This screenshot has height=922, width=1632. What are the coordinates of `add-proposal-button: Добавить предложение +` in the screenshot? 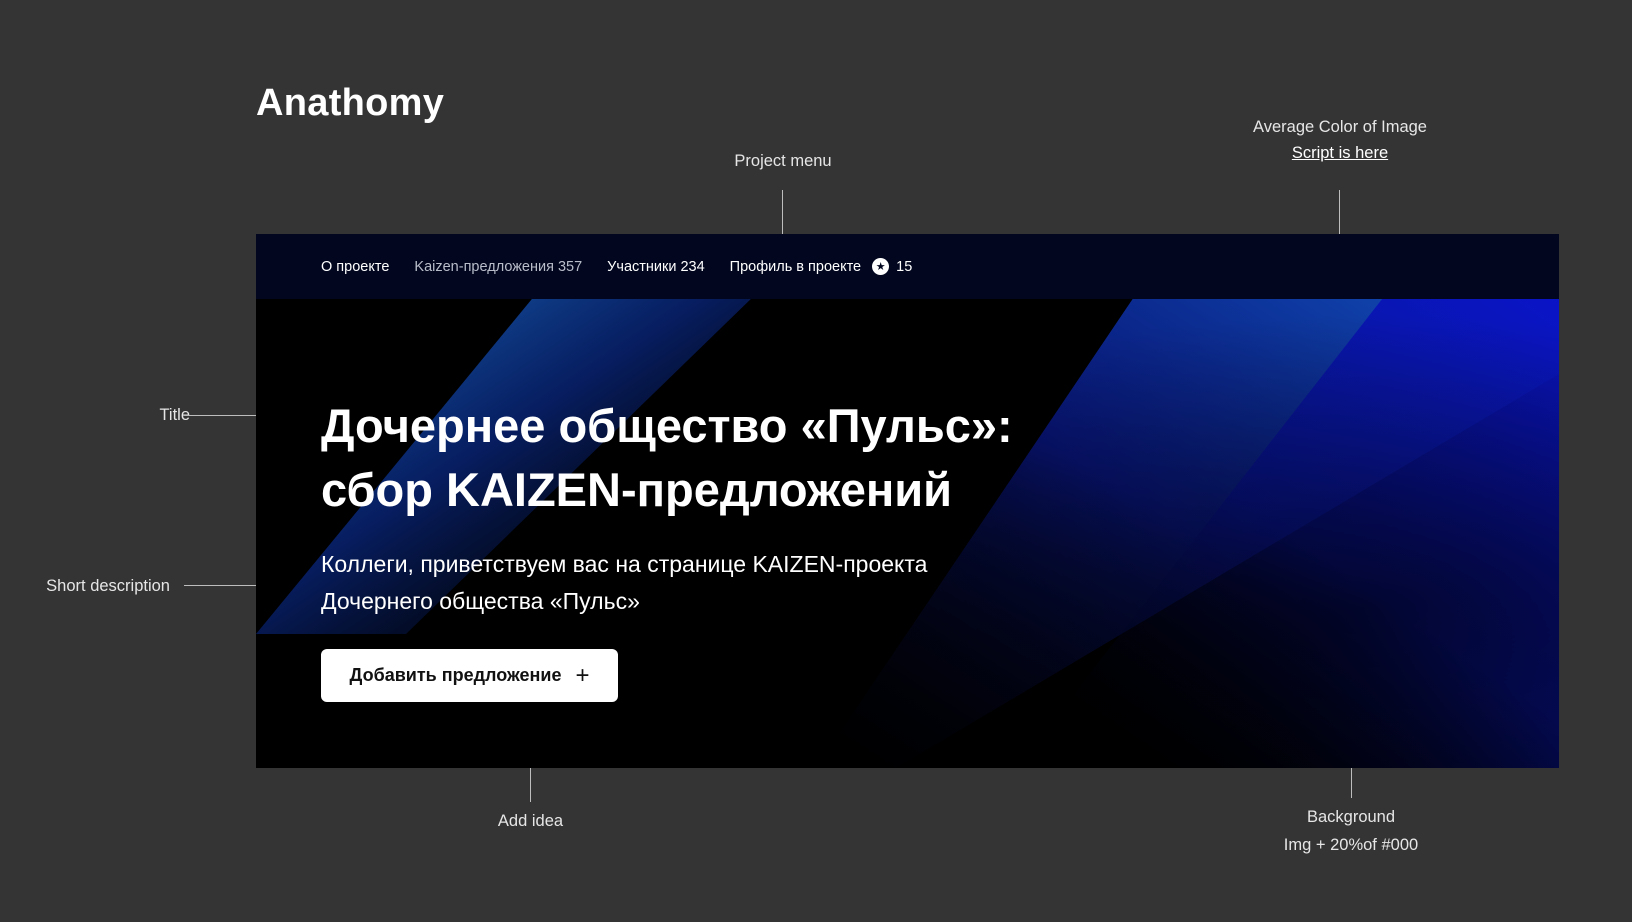 It's located at (469, 675).